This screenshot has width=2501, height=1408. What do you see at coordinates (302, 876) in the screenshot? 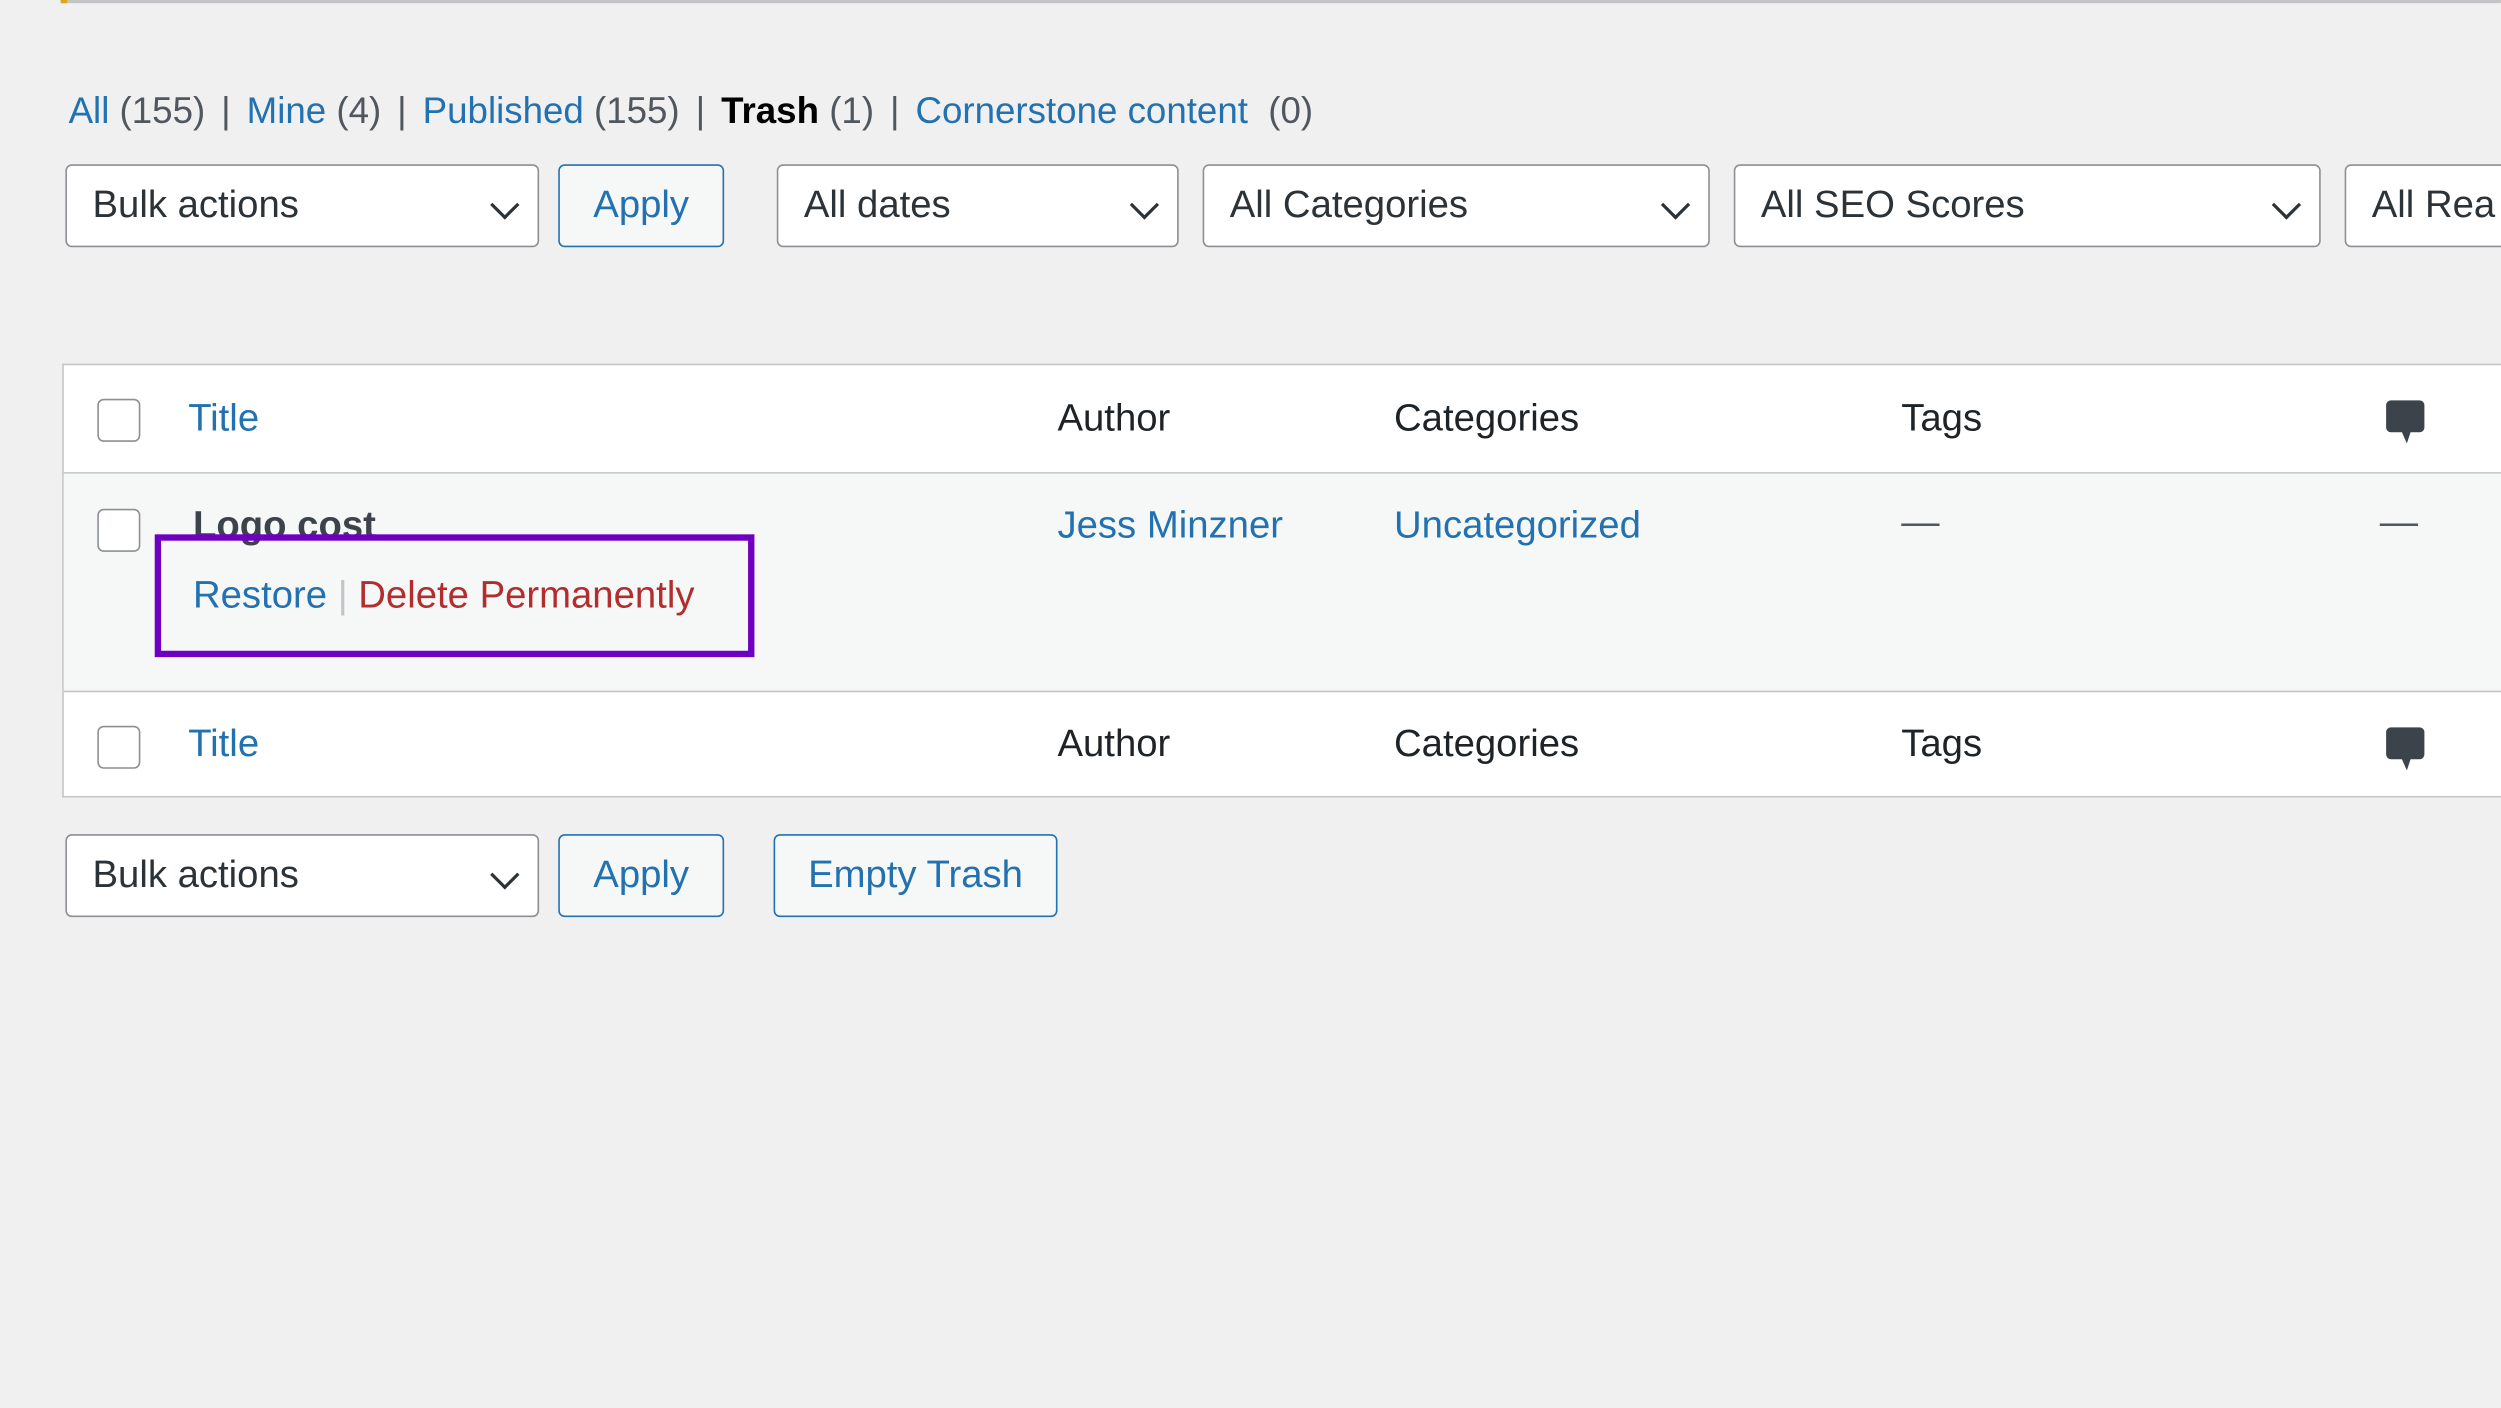
I see `bulk-actions-select-bottom: Bulk actions` at bounding box center [302, 876].